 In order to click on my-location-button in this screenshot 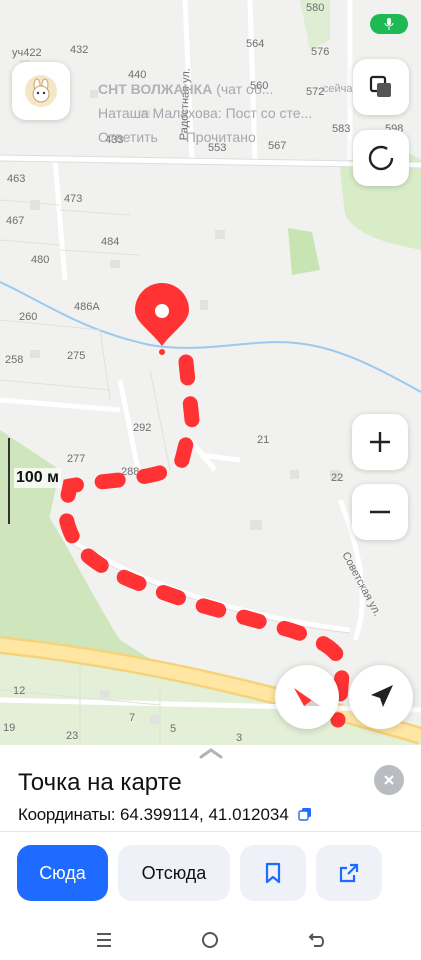, I will do `click(381, 697)`.